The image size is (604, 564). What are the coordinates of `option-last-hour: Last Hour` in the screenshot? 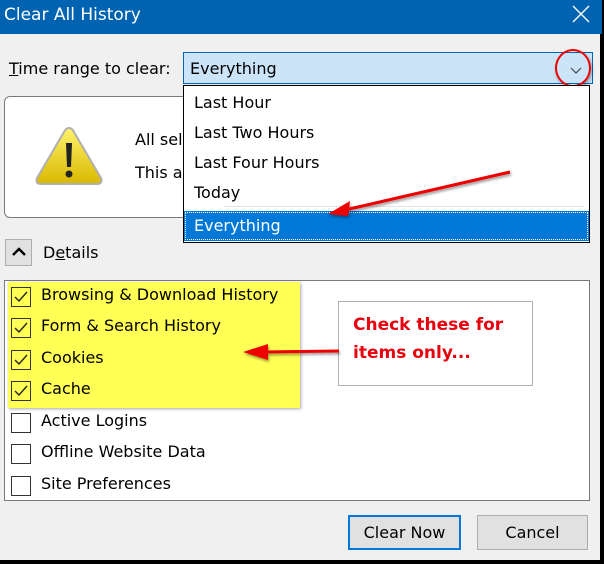 It's located at (386, 103).